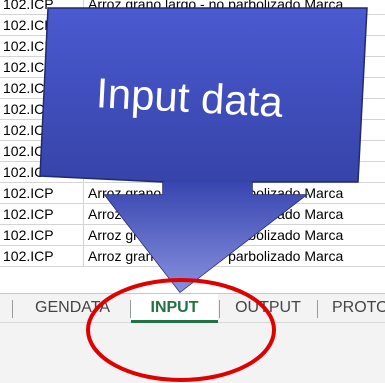 This screenshot has width=385, height=383. Describe the element at coordinates (268, 308) in the screenshot. I see `tab-output: OUTPUT` at that location.